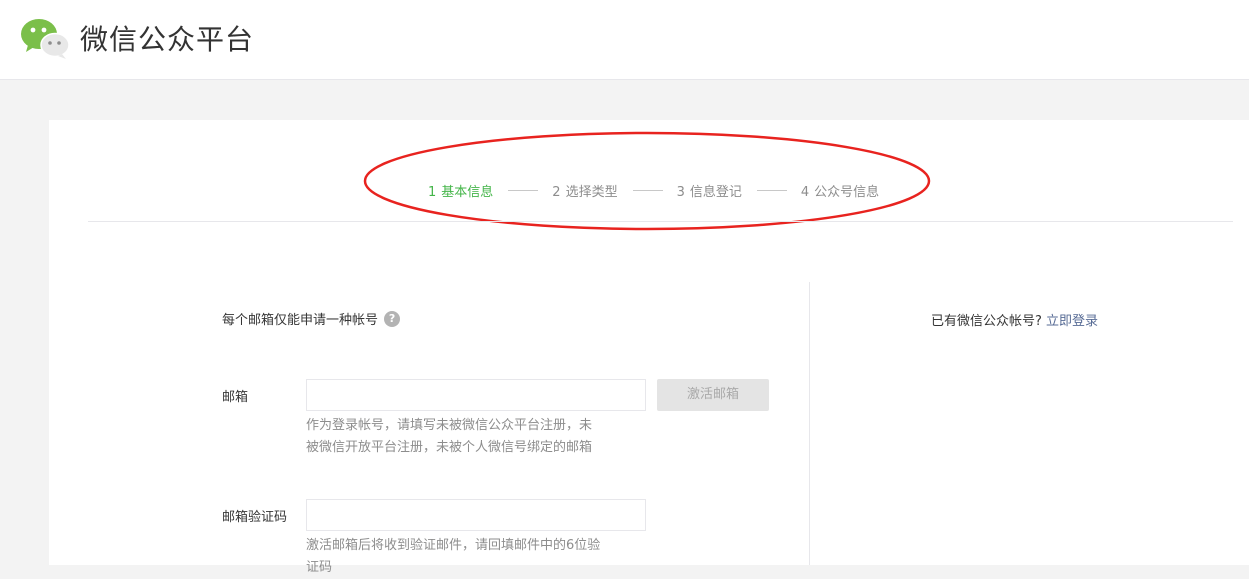  I want to click on code-hint: 激活邮箱后将收到验证邮件，请回填邮件中的6位验 证码, so click(471, 557).